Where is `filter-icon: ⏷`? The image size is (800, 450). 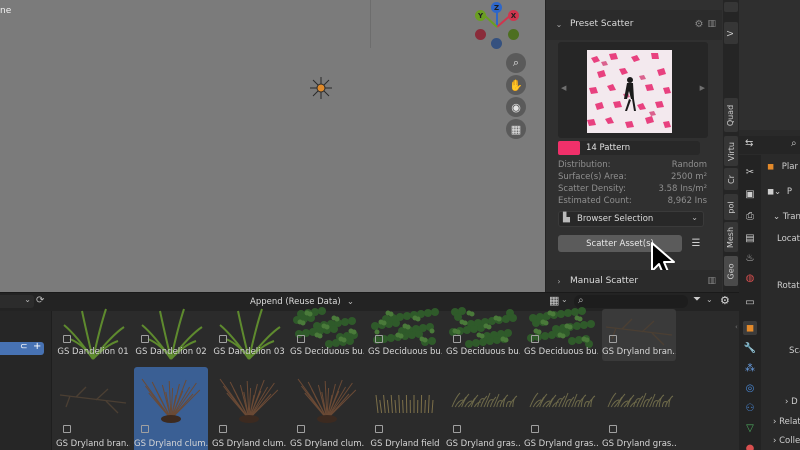
filter-icon: ⏷ is located at coordinates (697, 299).